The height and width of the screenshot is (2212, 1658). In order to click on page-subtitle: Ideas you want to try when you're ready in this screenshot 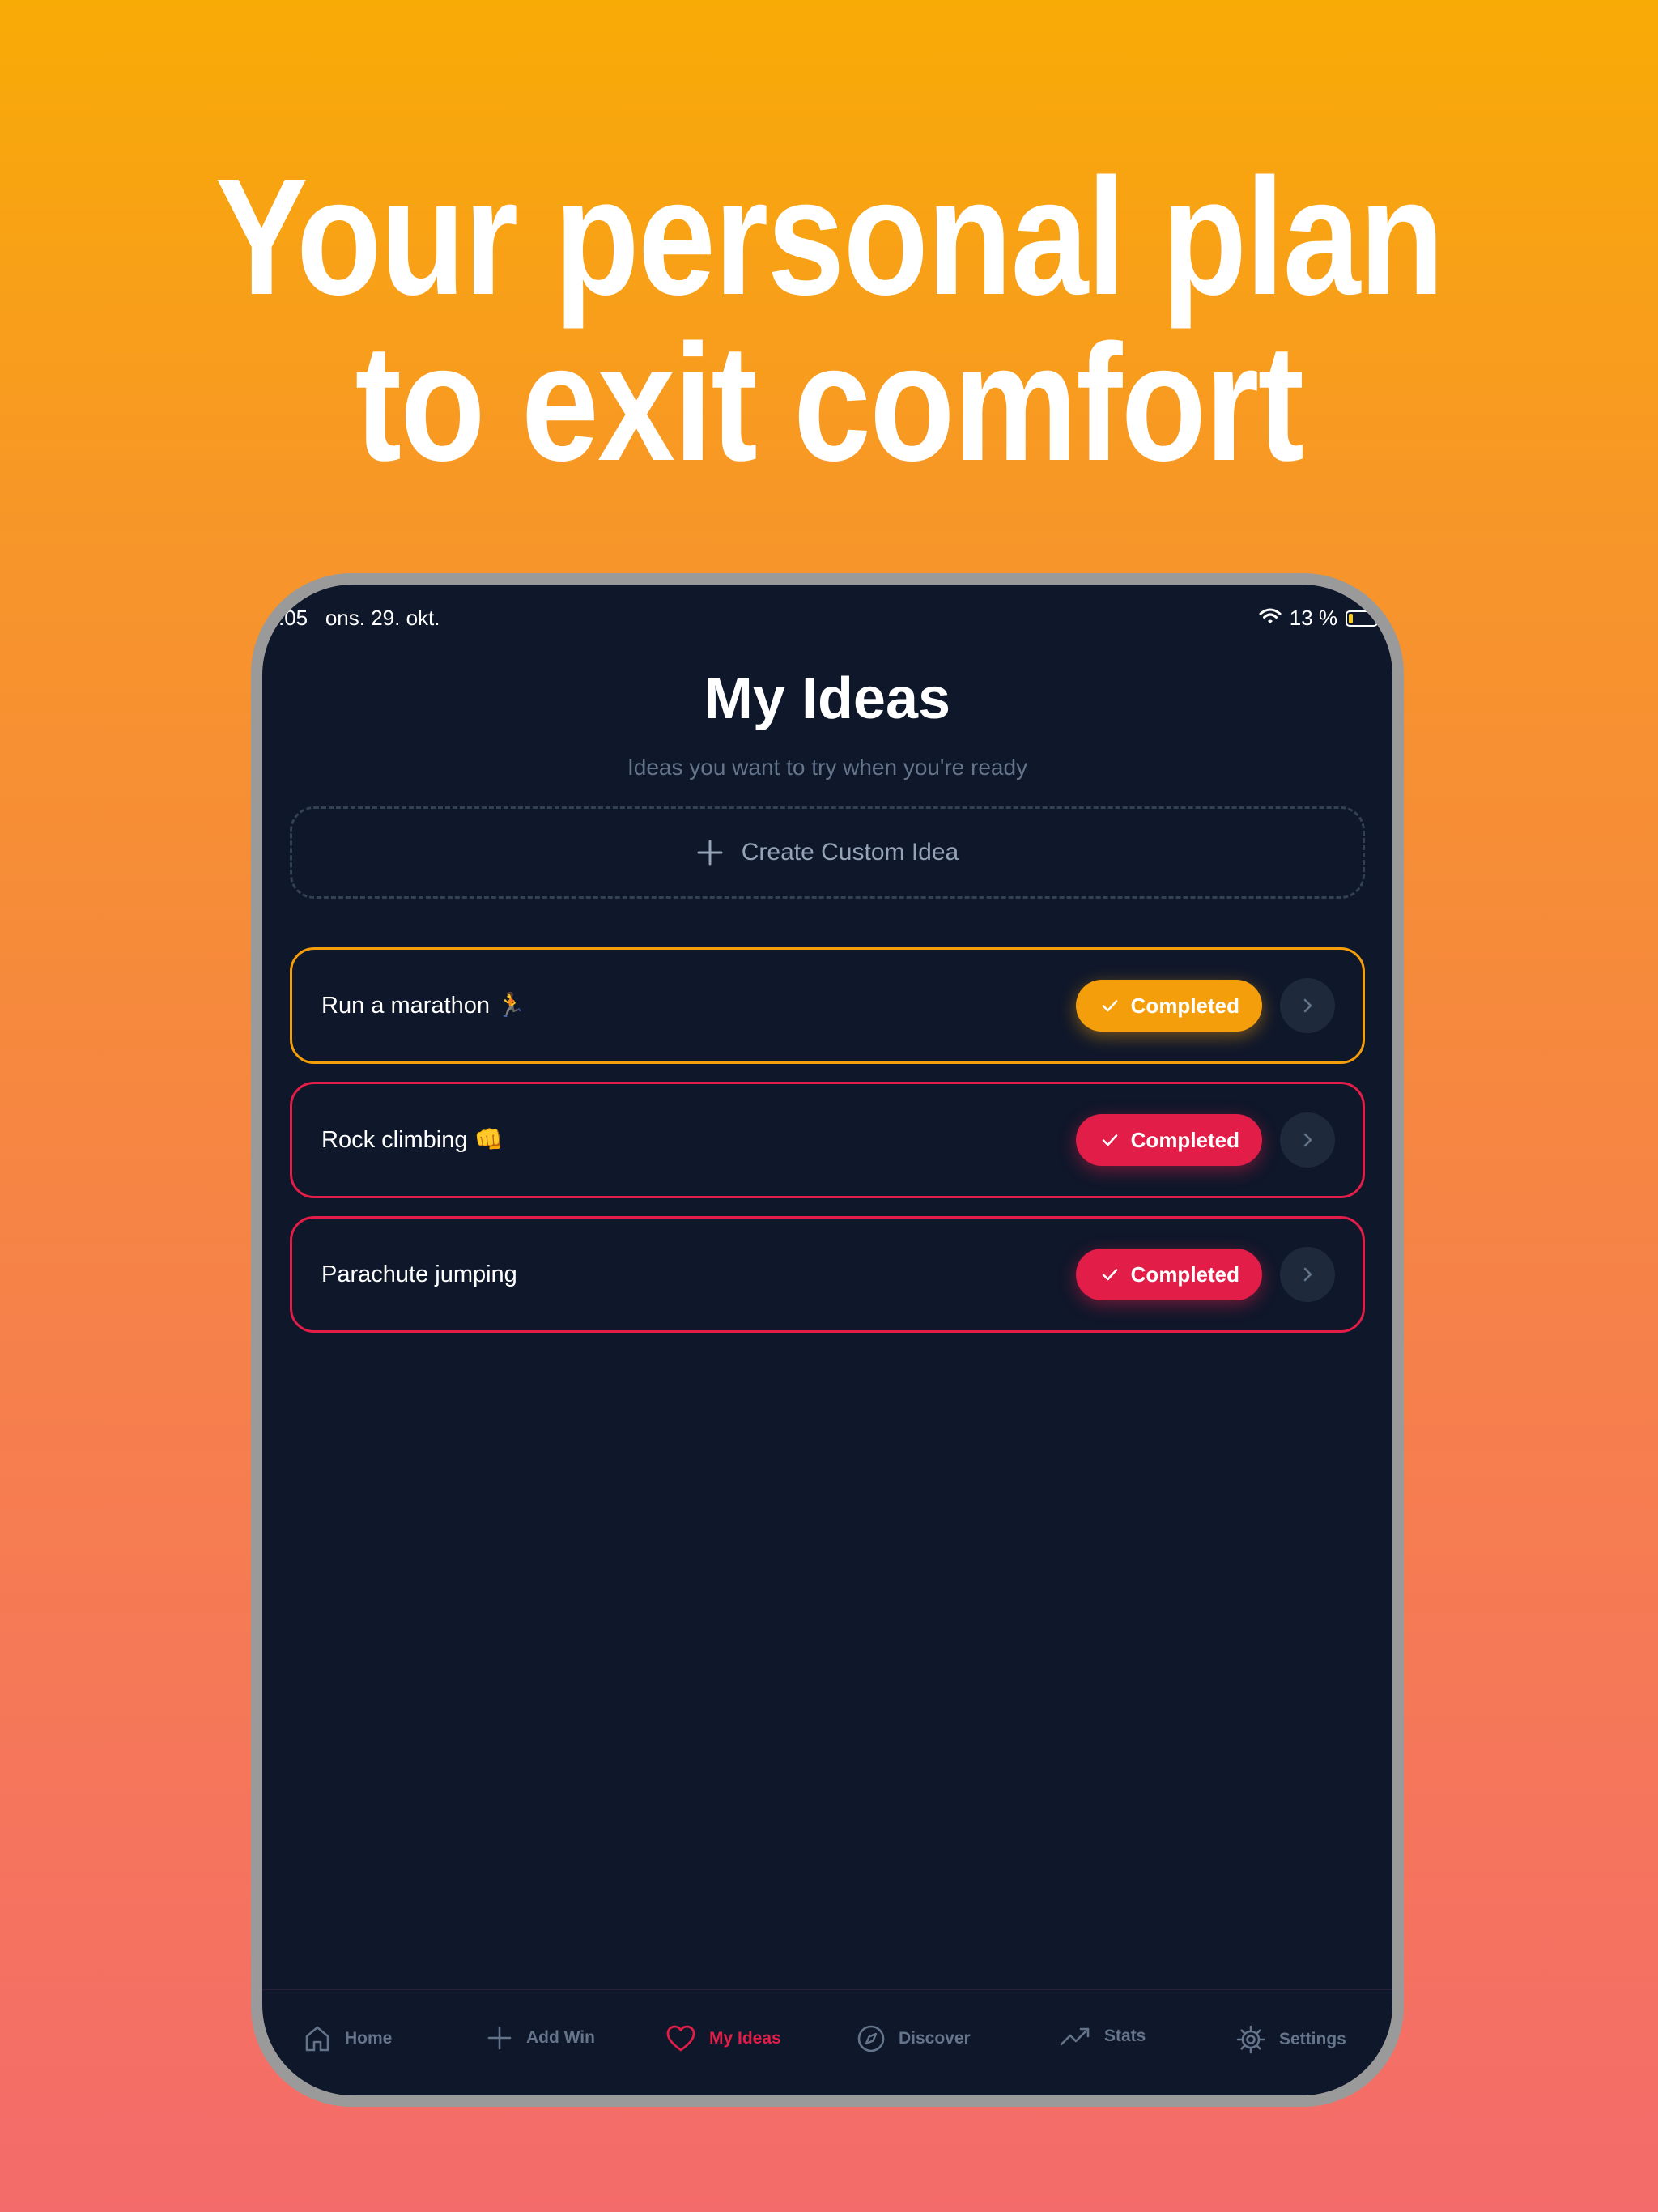, I will do `click(827, 768)`.